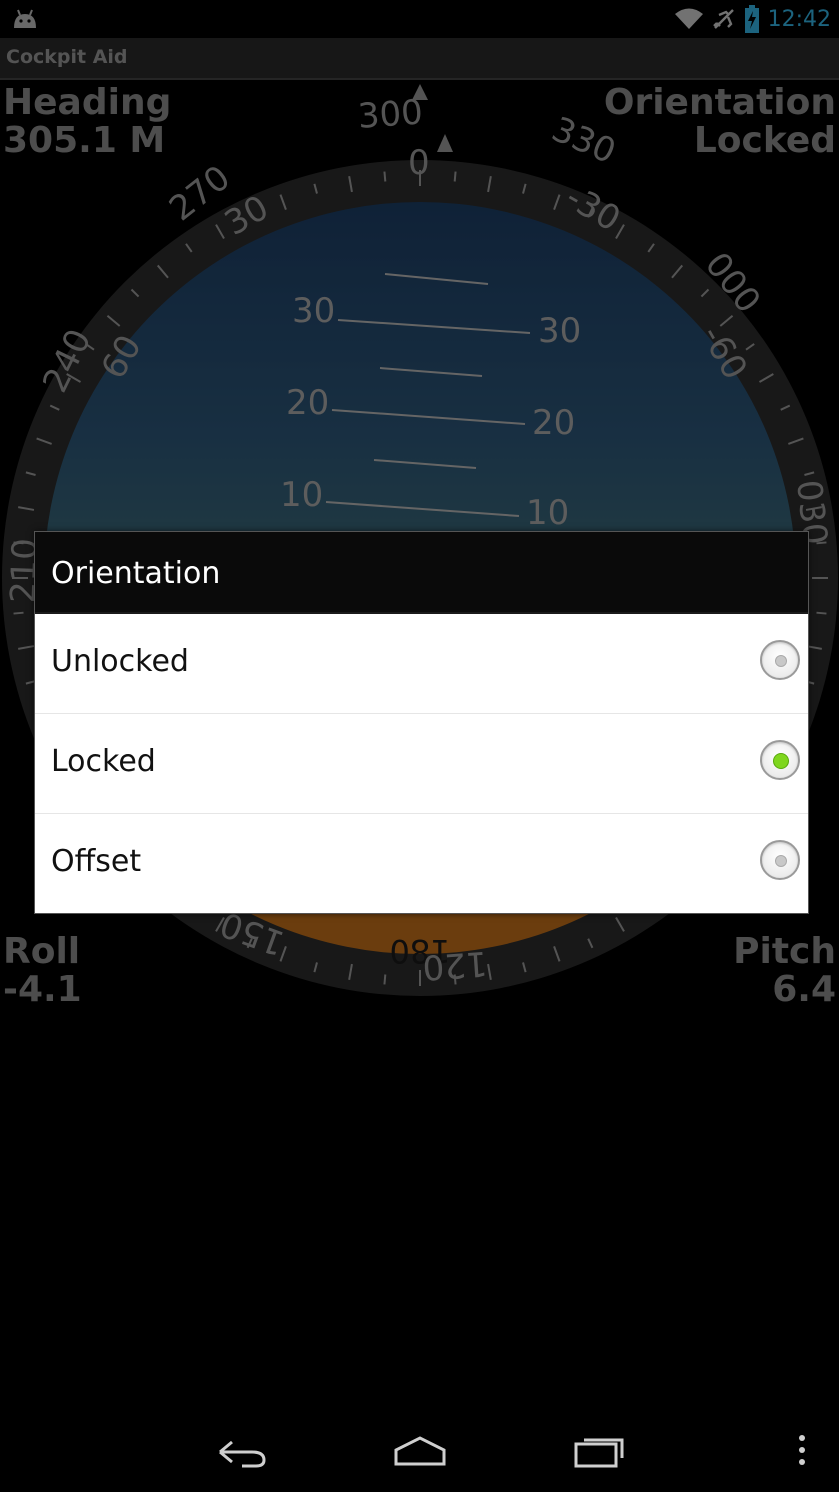 This screenshot has height=1492, width=839. I want to click on option-unlocked: Unlocked, so click(421, 664).